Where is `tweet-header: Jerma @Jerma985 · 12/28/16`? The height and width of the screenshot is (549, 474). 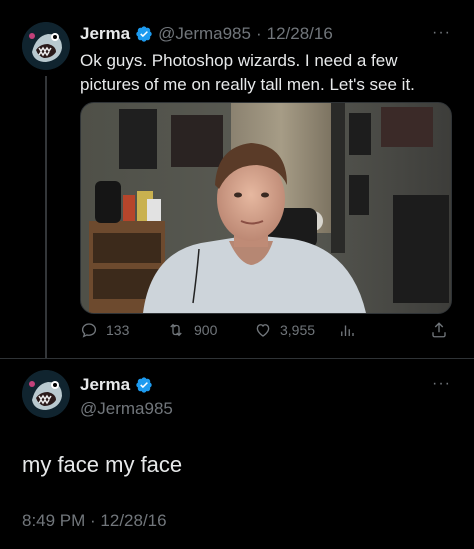 tweet-header: Jerma @Jerma985 · 12/28/16 is located at coordinates (206, 34).